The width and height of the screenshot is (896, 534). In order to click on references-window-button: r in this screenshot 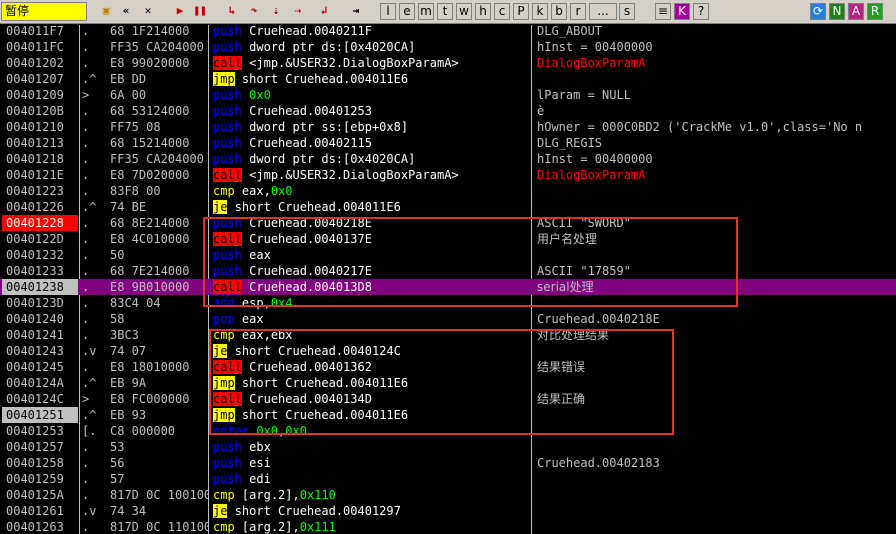, I will do `click(578, 11)`.